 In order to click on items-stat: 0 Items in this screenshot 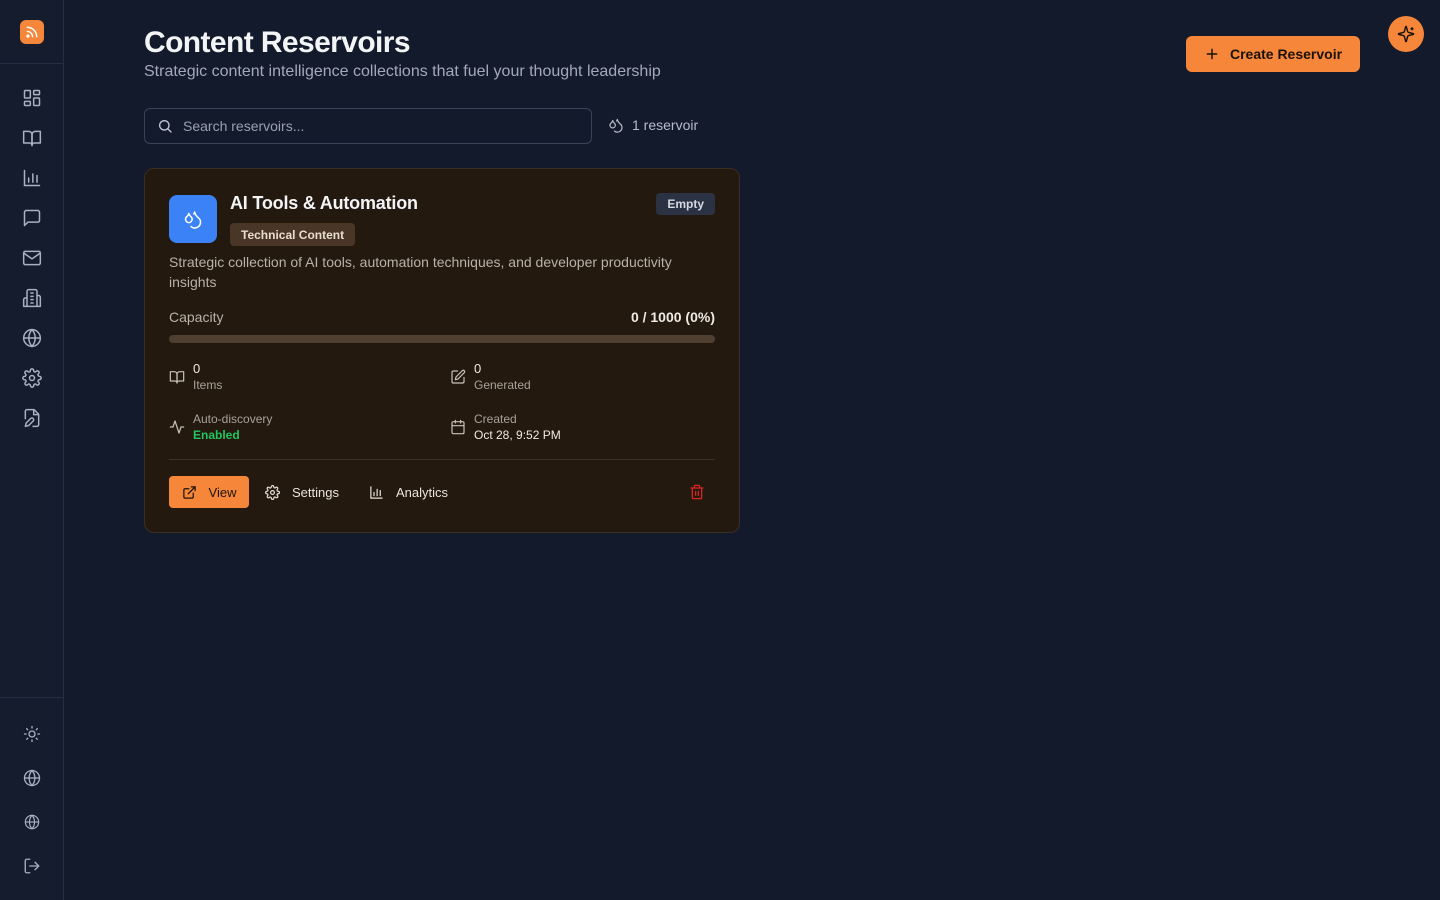, I will do `click(195, 377)`.